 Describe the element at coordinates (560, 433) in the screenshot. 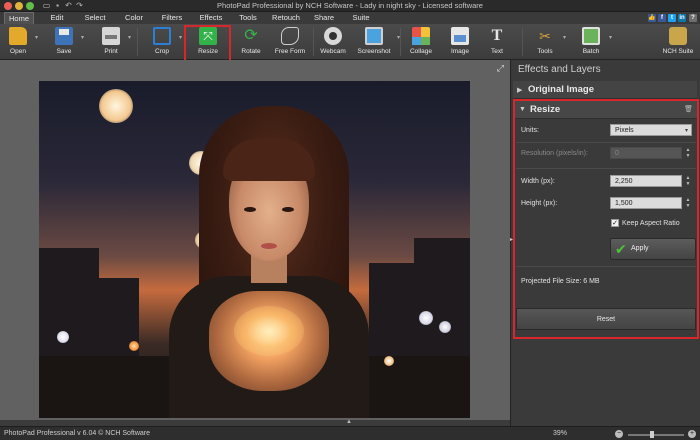

I see `zoom-level: 39%` at that location.